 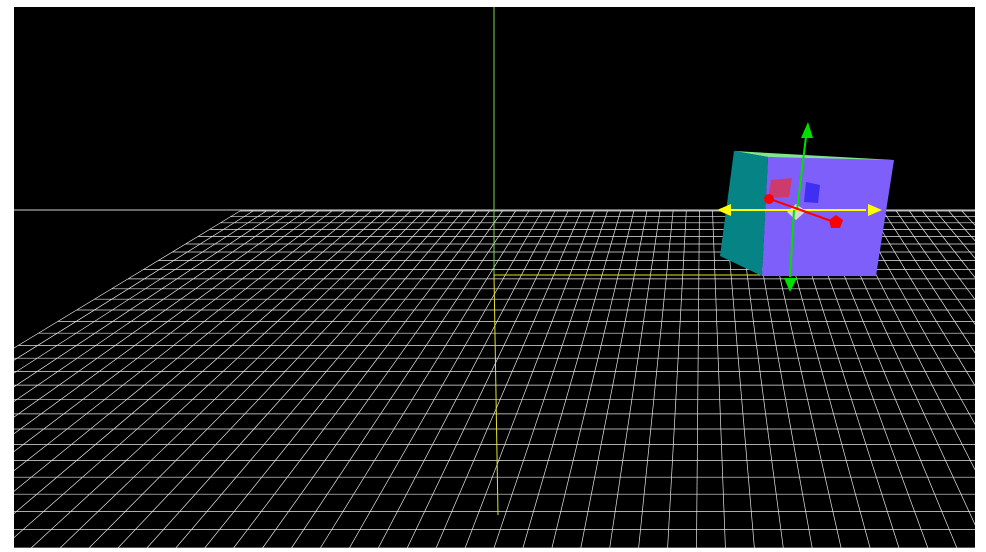 I want to click on selected-cube, so click(x=807, y=213).